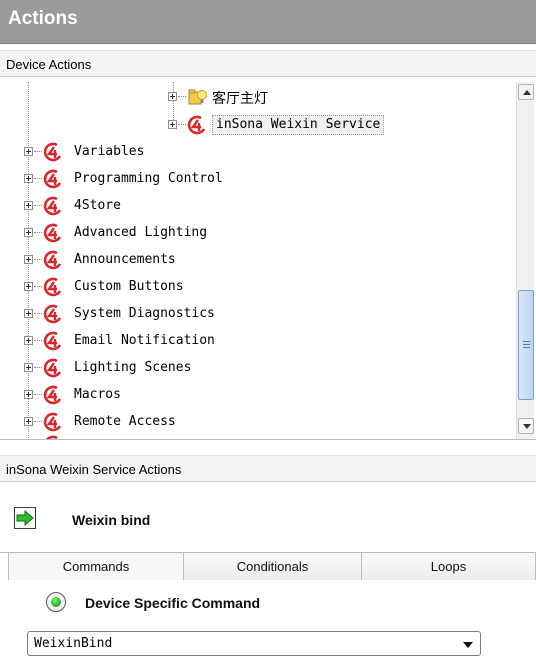 The image size is (536, 668). I want to click on arrow-up-icon, so click(527, 92).